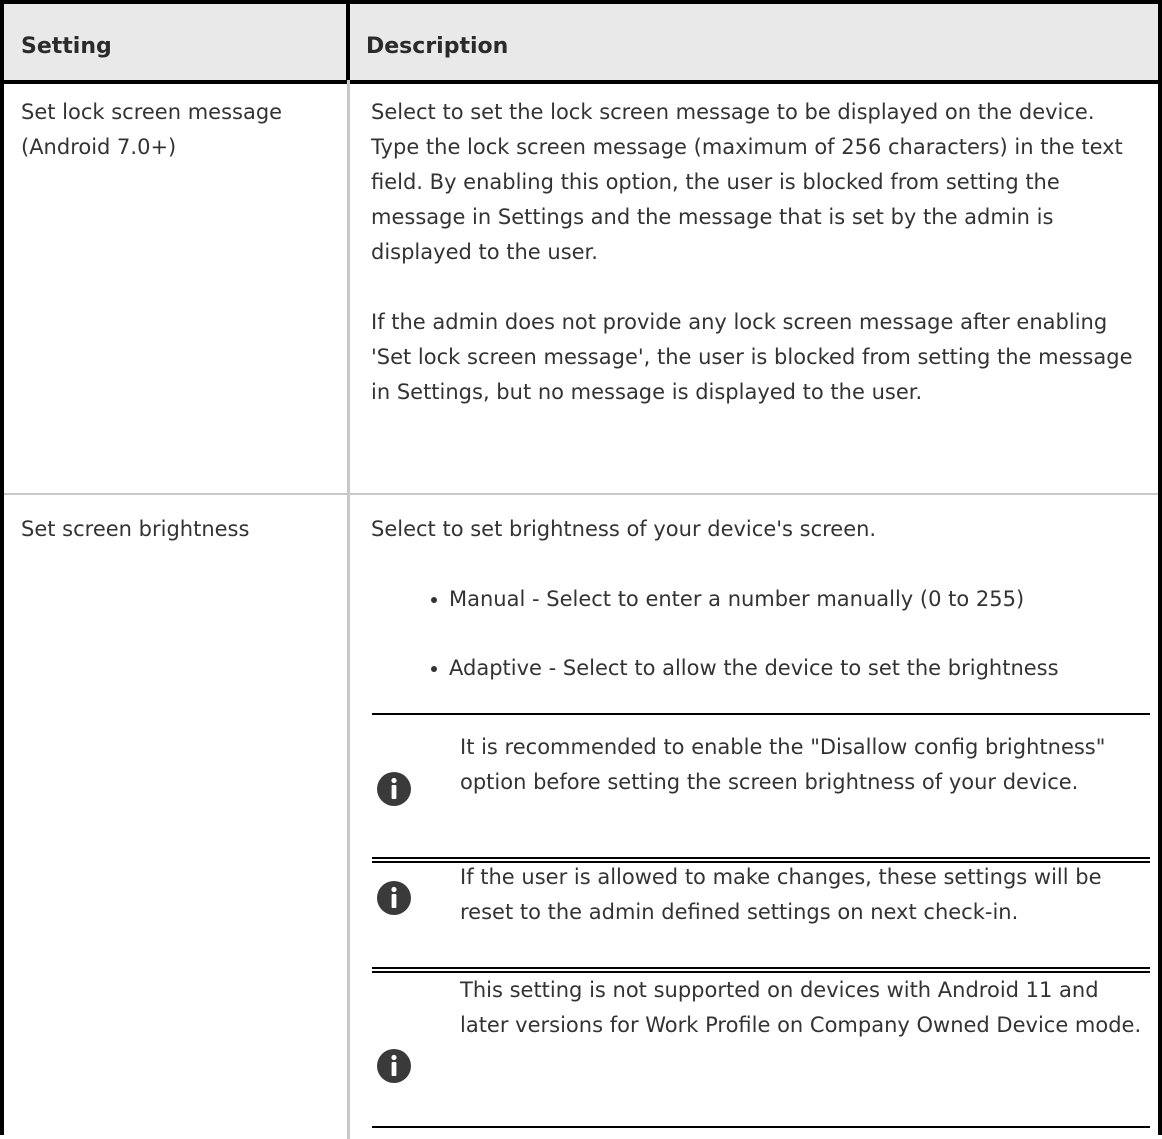  I want to click on column-divider, so click(348, 609).